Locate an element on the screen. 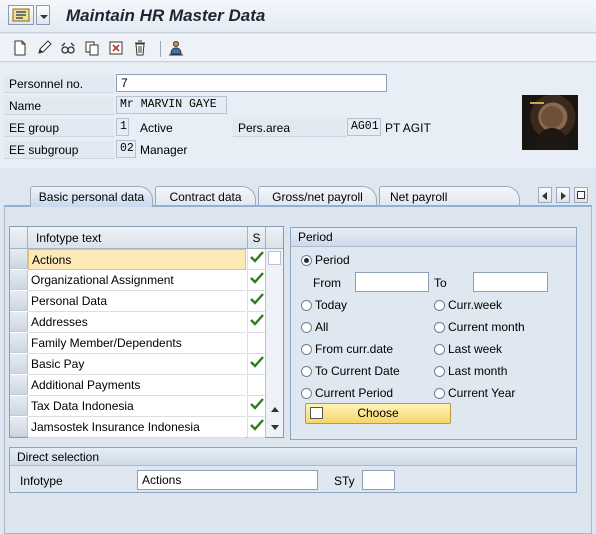  table-row: Actions is located at coordinates (137, 259).